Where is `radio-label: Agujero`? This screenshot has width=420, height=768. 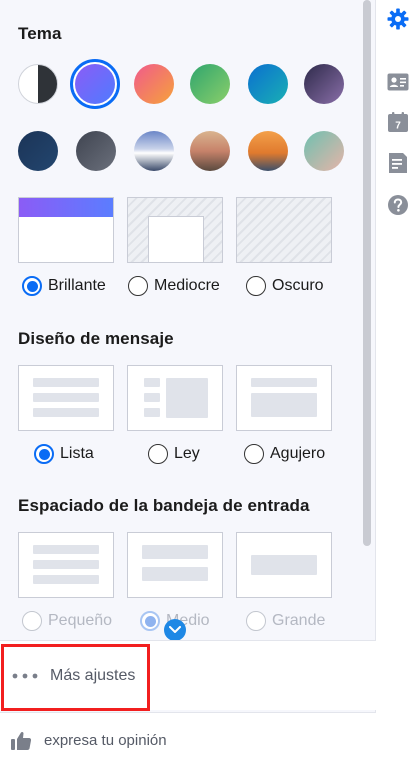 radio-label: Agujero is located at coordinates (298, 453).